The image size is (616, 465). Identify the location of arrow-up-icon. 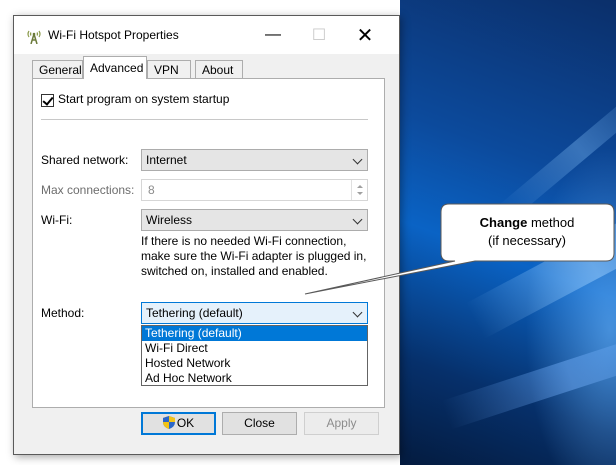
(360, 186).